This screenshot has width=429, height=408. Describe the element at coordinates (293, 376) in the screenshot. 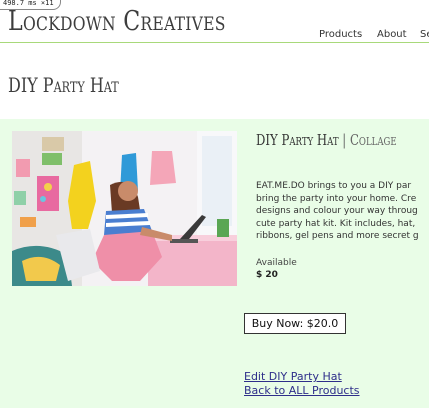

I see `edit-product-link: Edit DIY Party Hat` at that location.